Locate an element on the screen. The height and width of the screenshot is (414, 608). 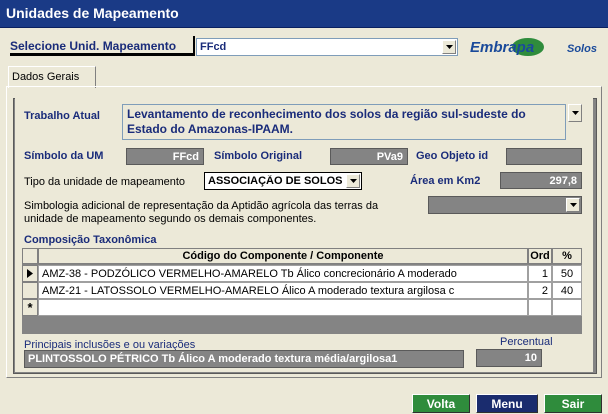
geo-objeto-label: Geo Objeto id is located at coordinates (452, 156).